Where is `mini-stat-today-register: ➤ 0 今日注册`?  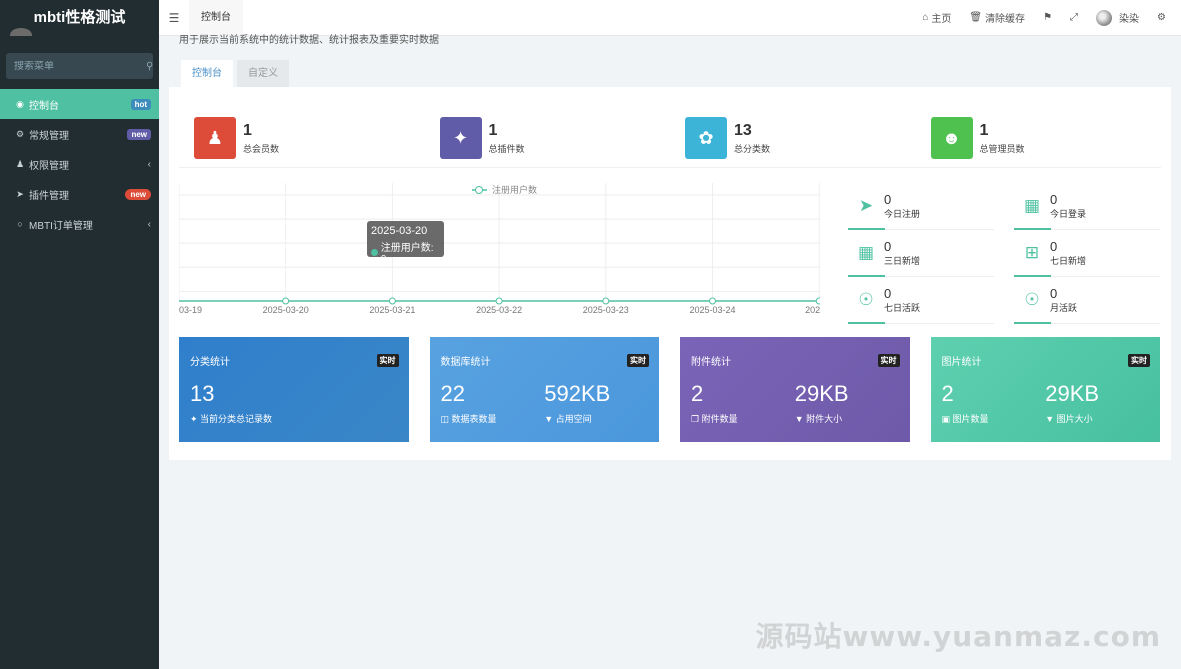 mini-stat-today-register: ➤ 0 今日注册 is located at coordinates (921, 206).